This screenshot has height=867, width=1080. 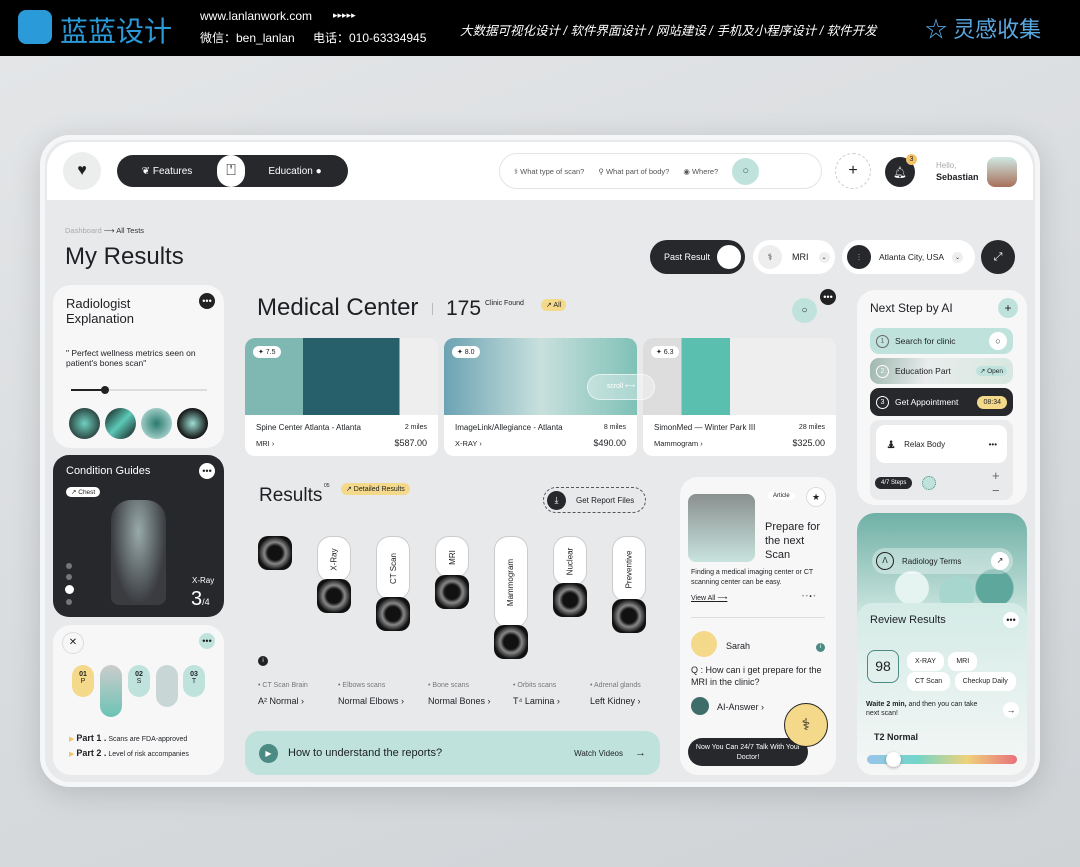 What do you see at coordinates (998, 257) in the screenshot?
I see `expand-icon: ⤢` at bounding box center [998, 257].